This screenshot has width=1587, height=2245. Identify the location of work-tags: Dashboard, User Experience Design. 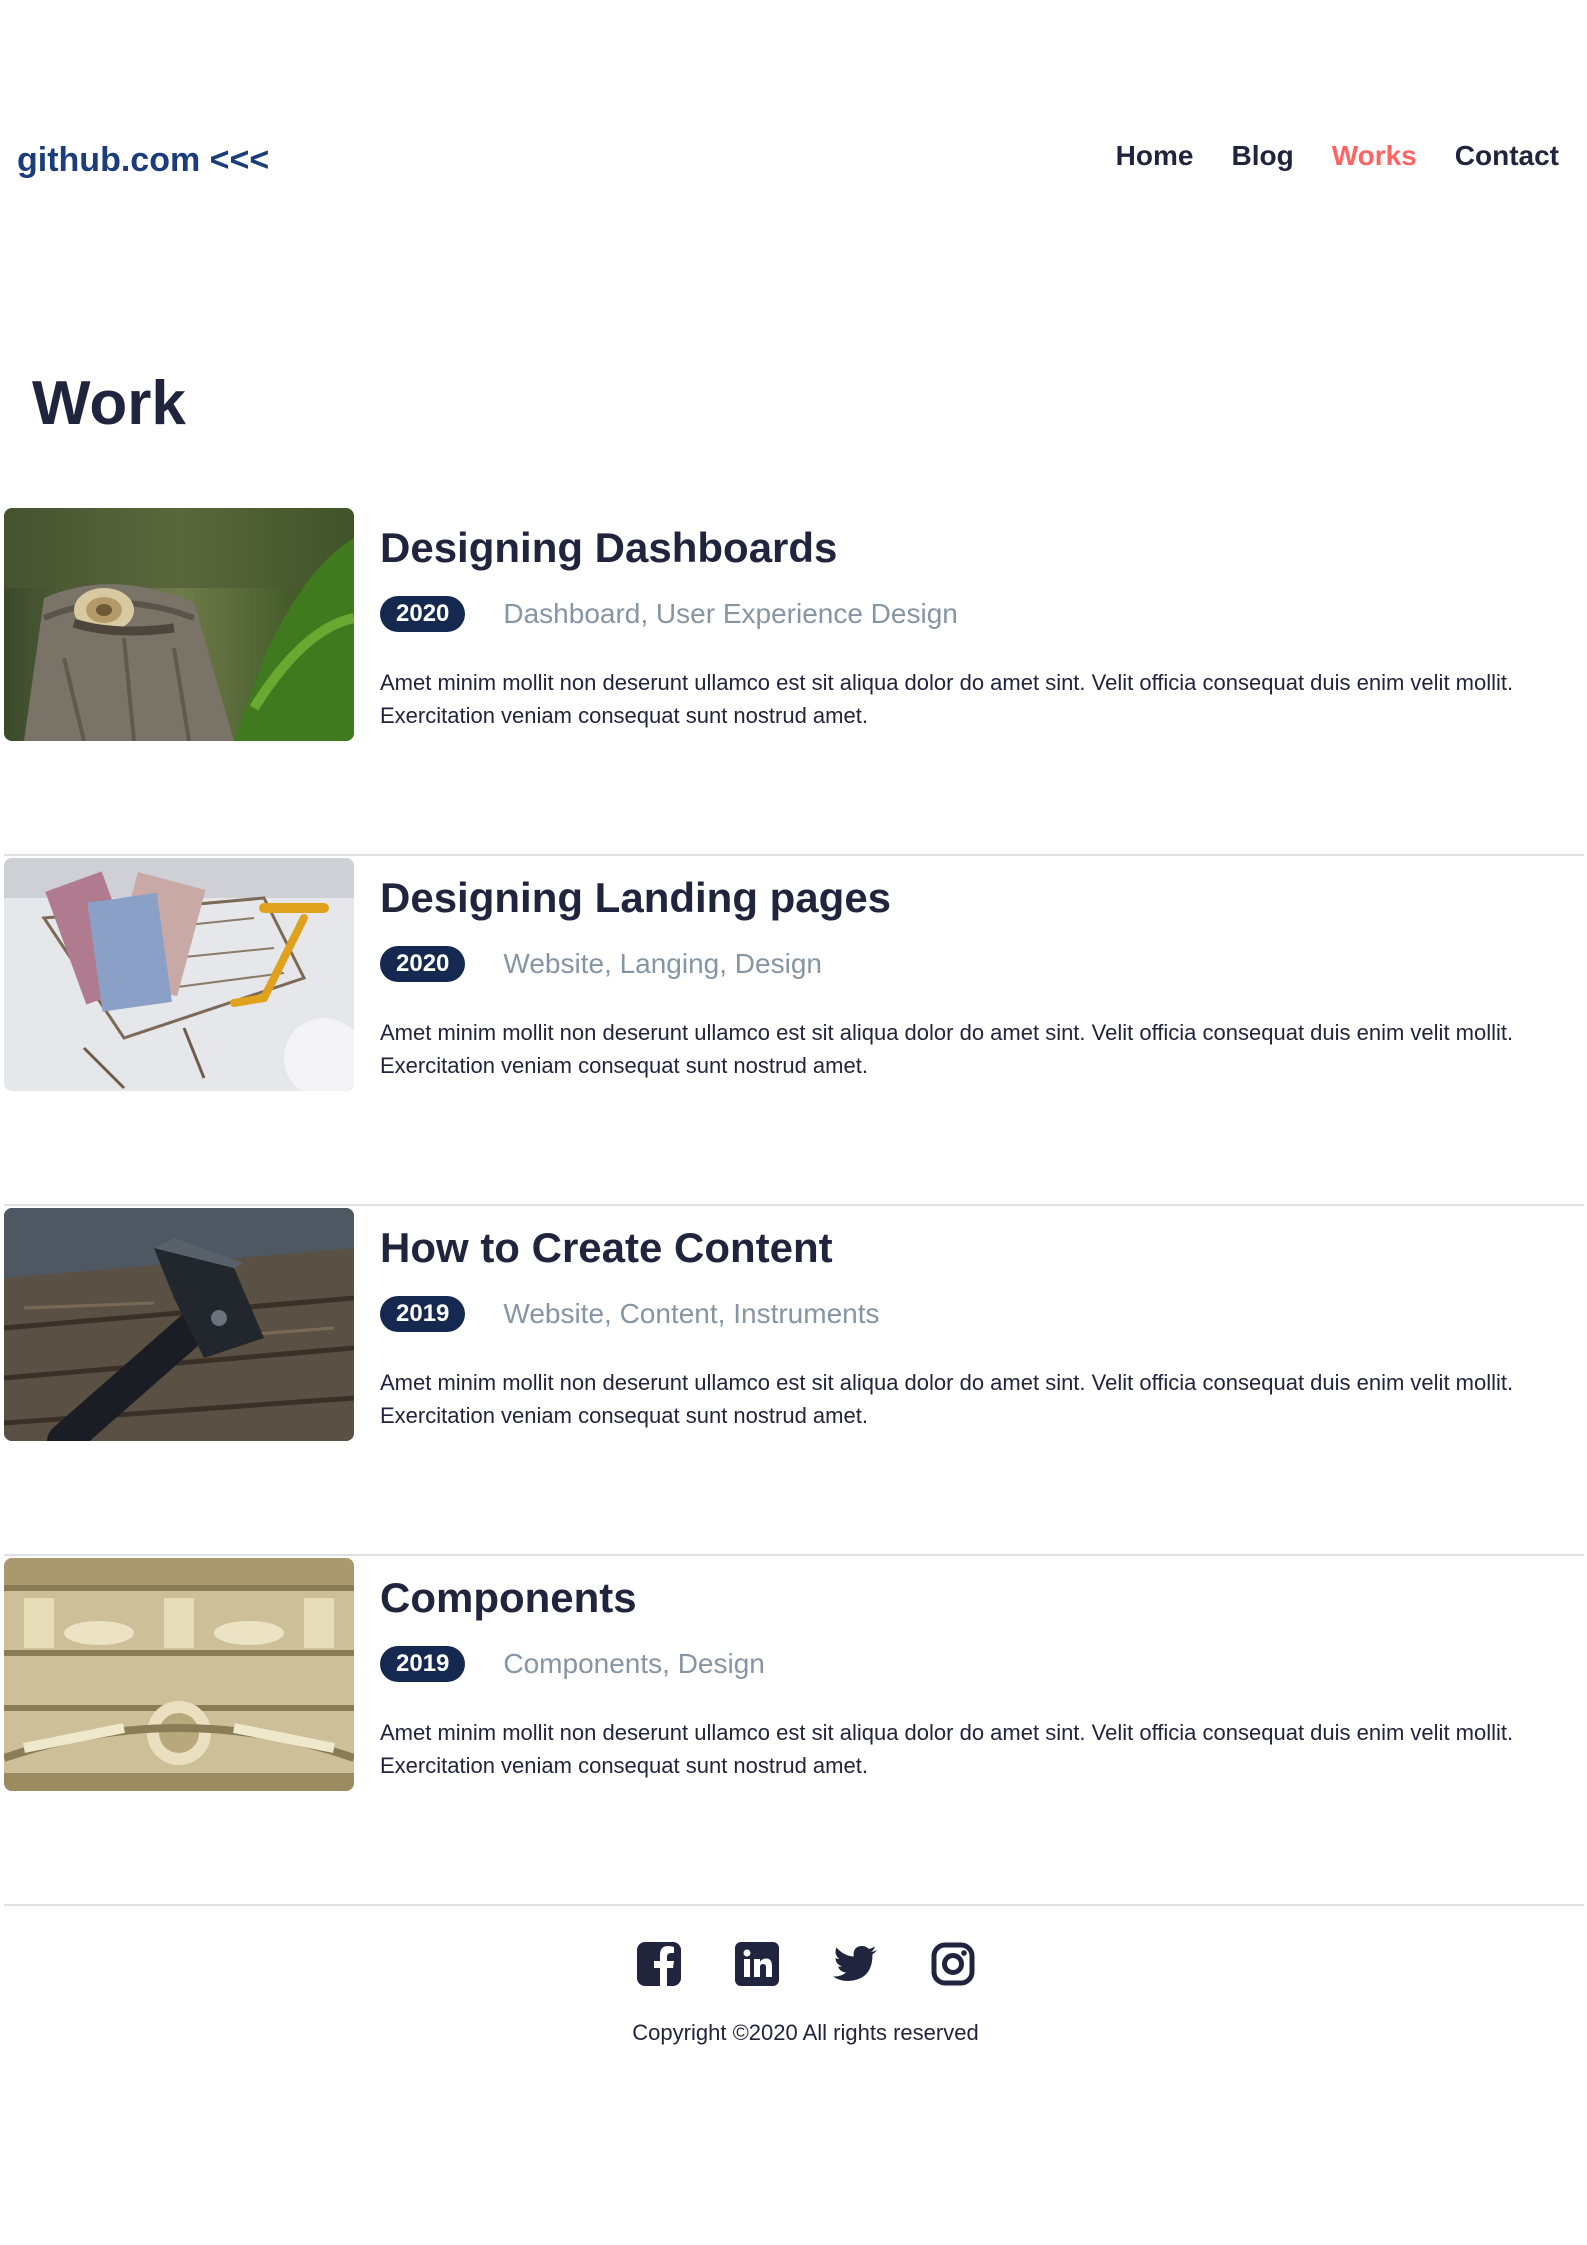
(730, 613).